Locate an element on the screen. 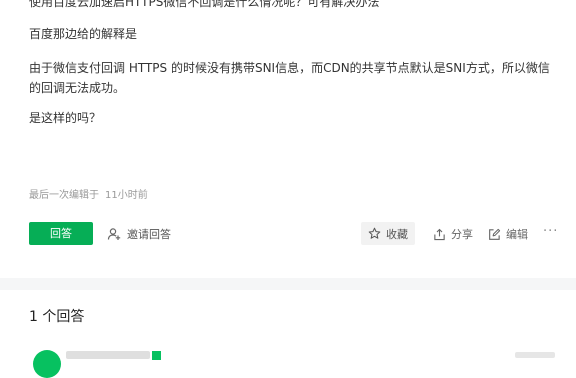 This screenshot has height=378, width=576. edit-label: 编辑 is located at coordinates (517, 234).